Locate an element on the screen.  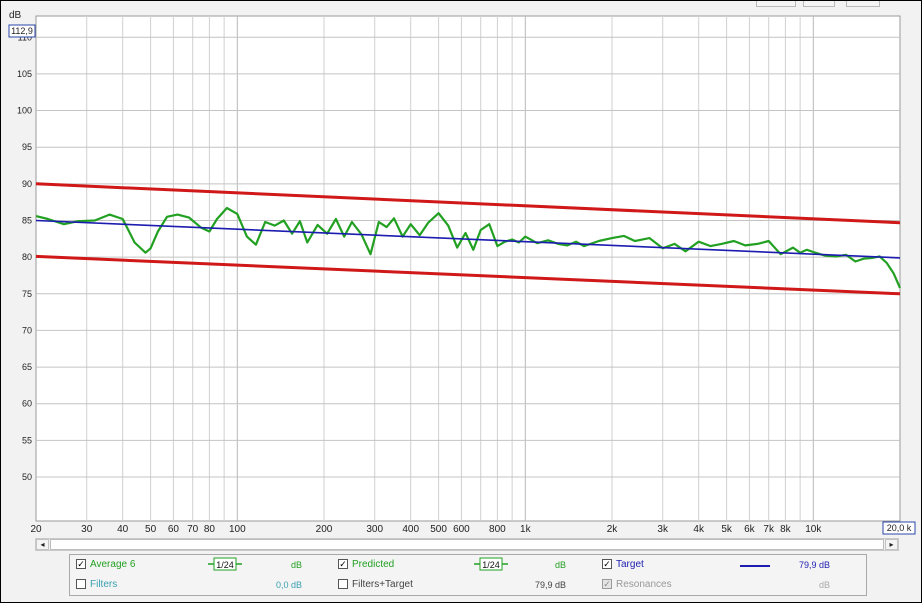
target-label: Target is located at coordinates (630, 564).